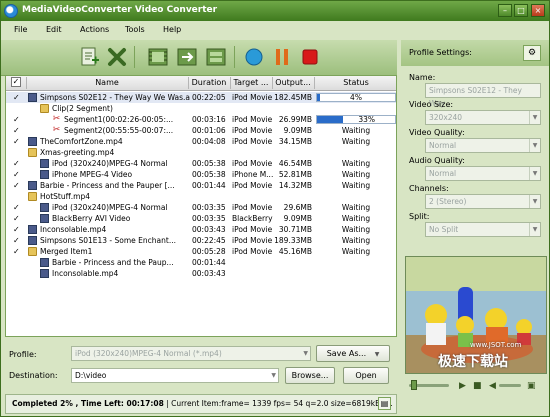  What do you see at coordinates (505, 10) in the screenshot?
I see `minimize-button: –` at bounding box center [505, 10].